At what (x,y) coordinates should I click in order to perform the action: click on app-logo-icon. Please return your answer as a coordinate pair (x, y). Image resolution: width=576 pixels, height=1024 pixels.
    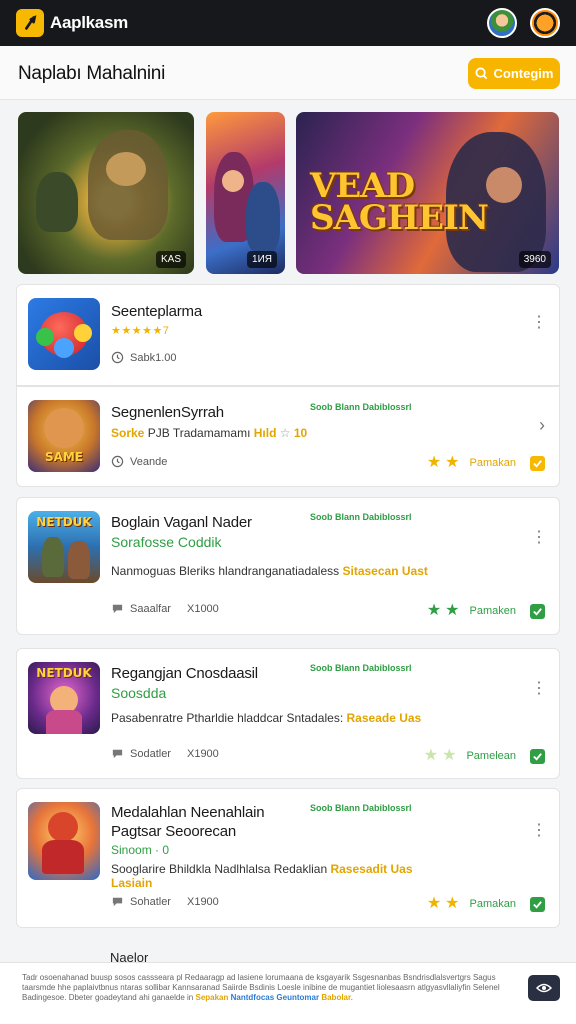
    Looking at the image, I should click on (30, 23).